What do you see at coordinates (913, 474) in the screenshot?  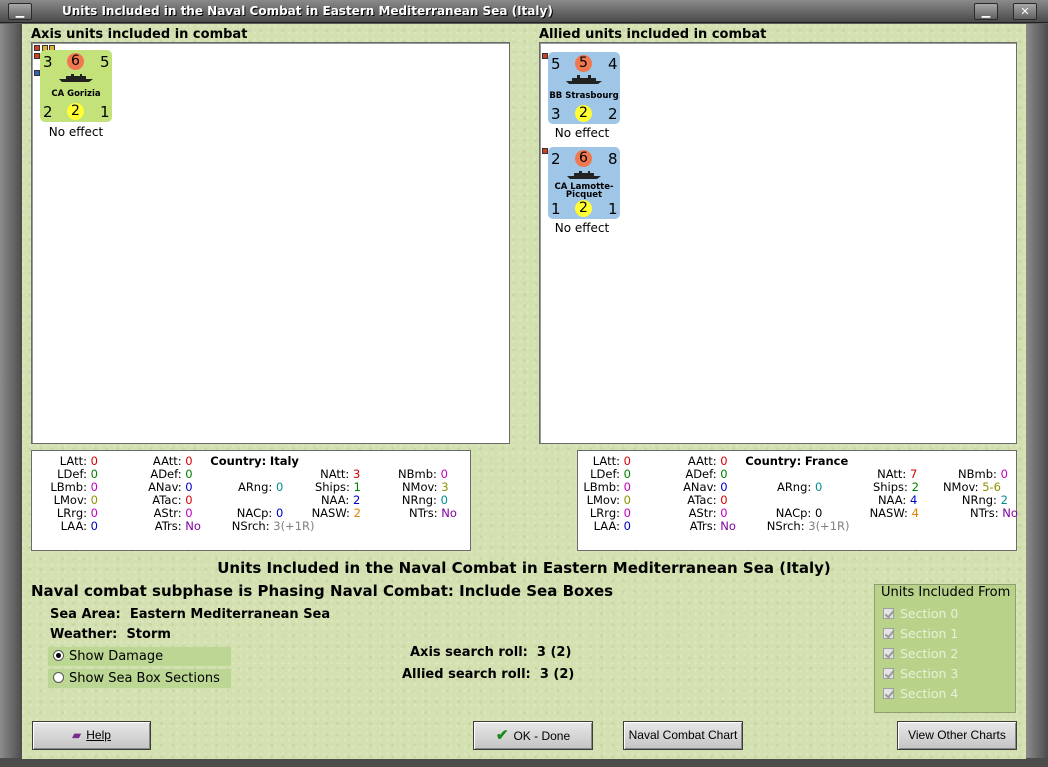 I see `stat-natt: 7` at bounding box center [913, 474].